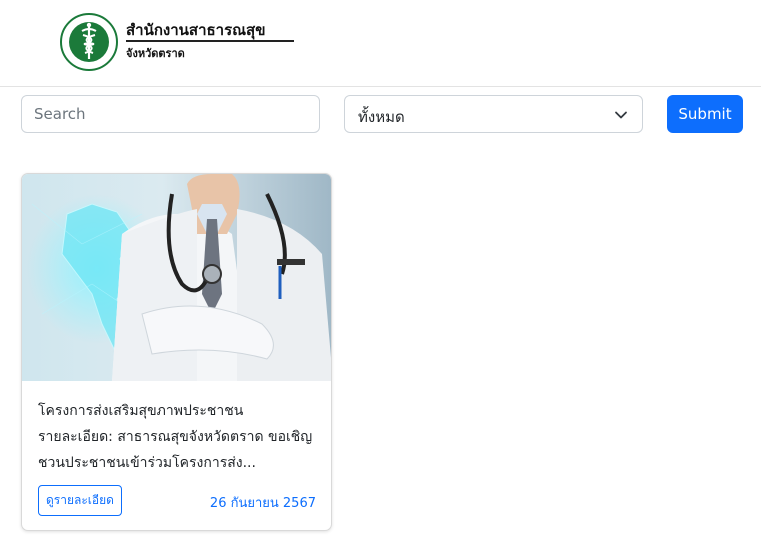 This screenshot has width=761, height=554. What do you see at coordinates (89, 42) in the screenshot?
I see `moph-seal-icon` at bounding box center [89, 42].